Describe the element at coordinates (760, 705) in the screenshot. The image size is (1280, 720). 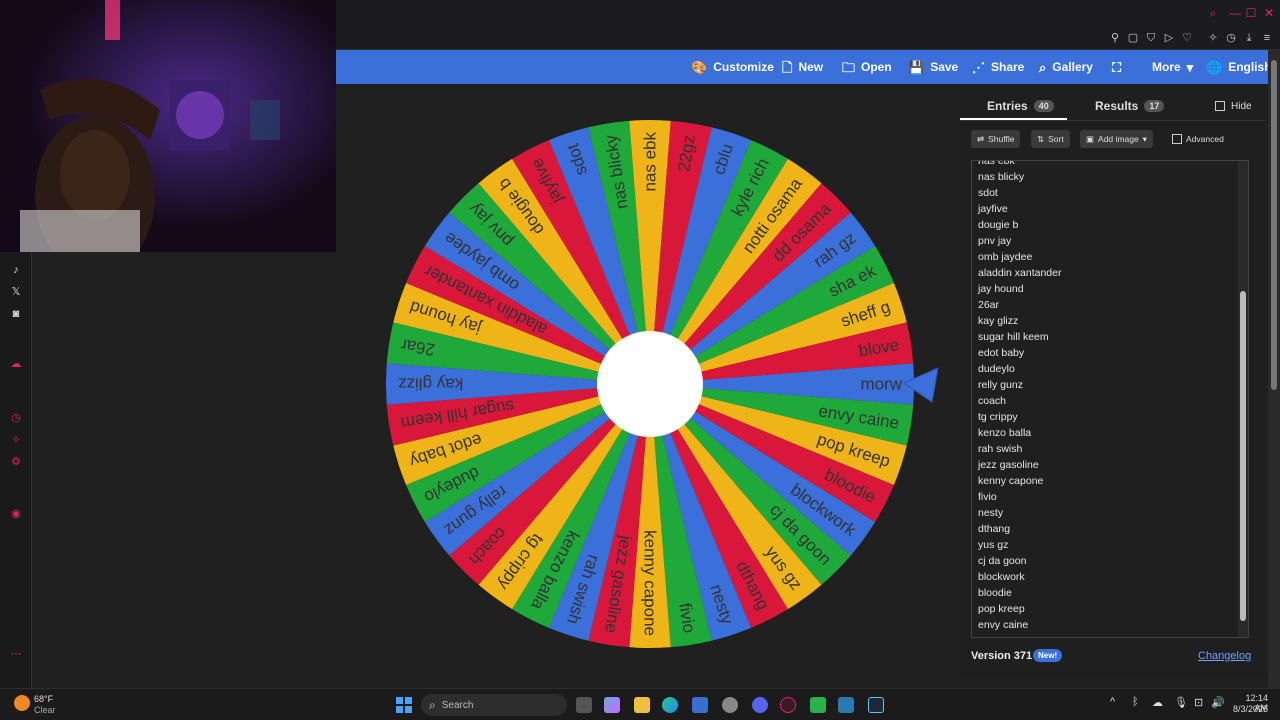
I see `discord-icon` at that location.